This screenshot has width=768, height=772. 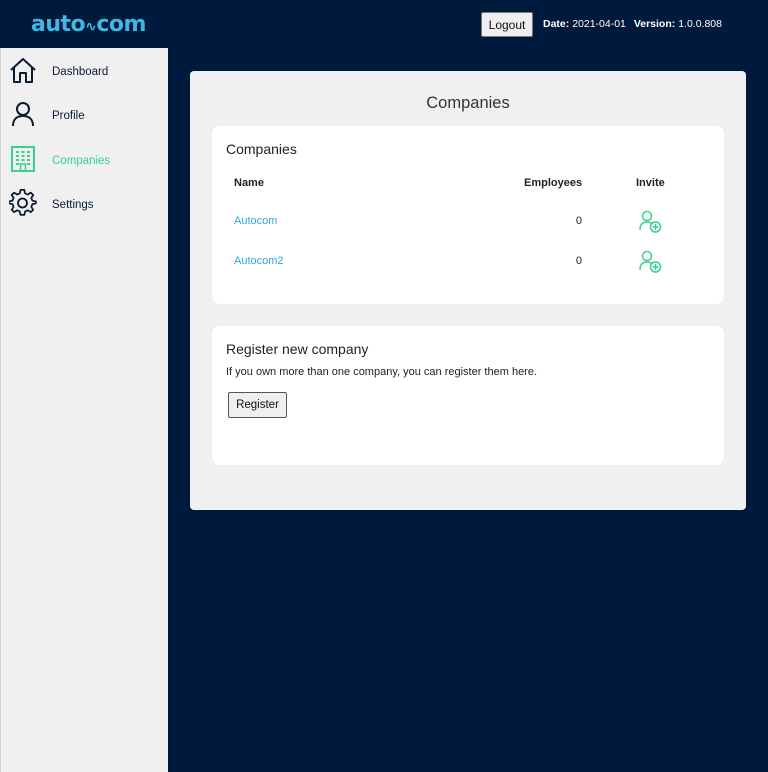 I want to click on build-info: Date: 2021-04-01 Version: 1.0.0.808, so click(x=632, y=24).